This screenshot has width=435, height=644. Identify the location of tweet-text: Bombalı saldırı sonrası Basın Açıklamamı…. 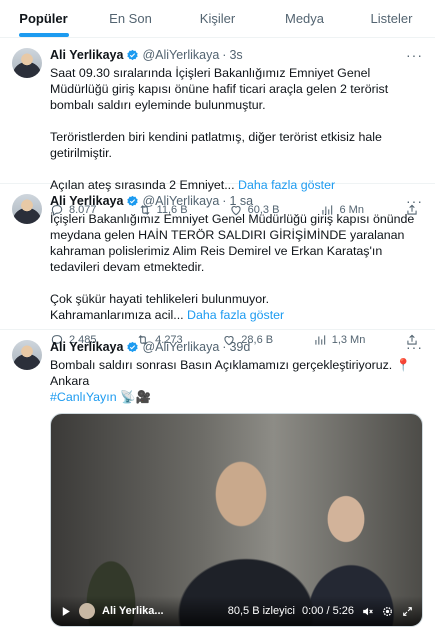
(236, 381).